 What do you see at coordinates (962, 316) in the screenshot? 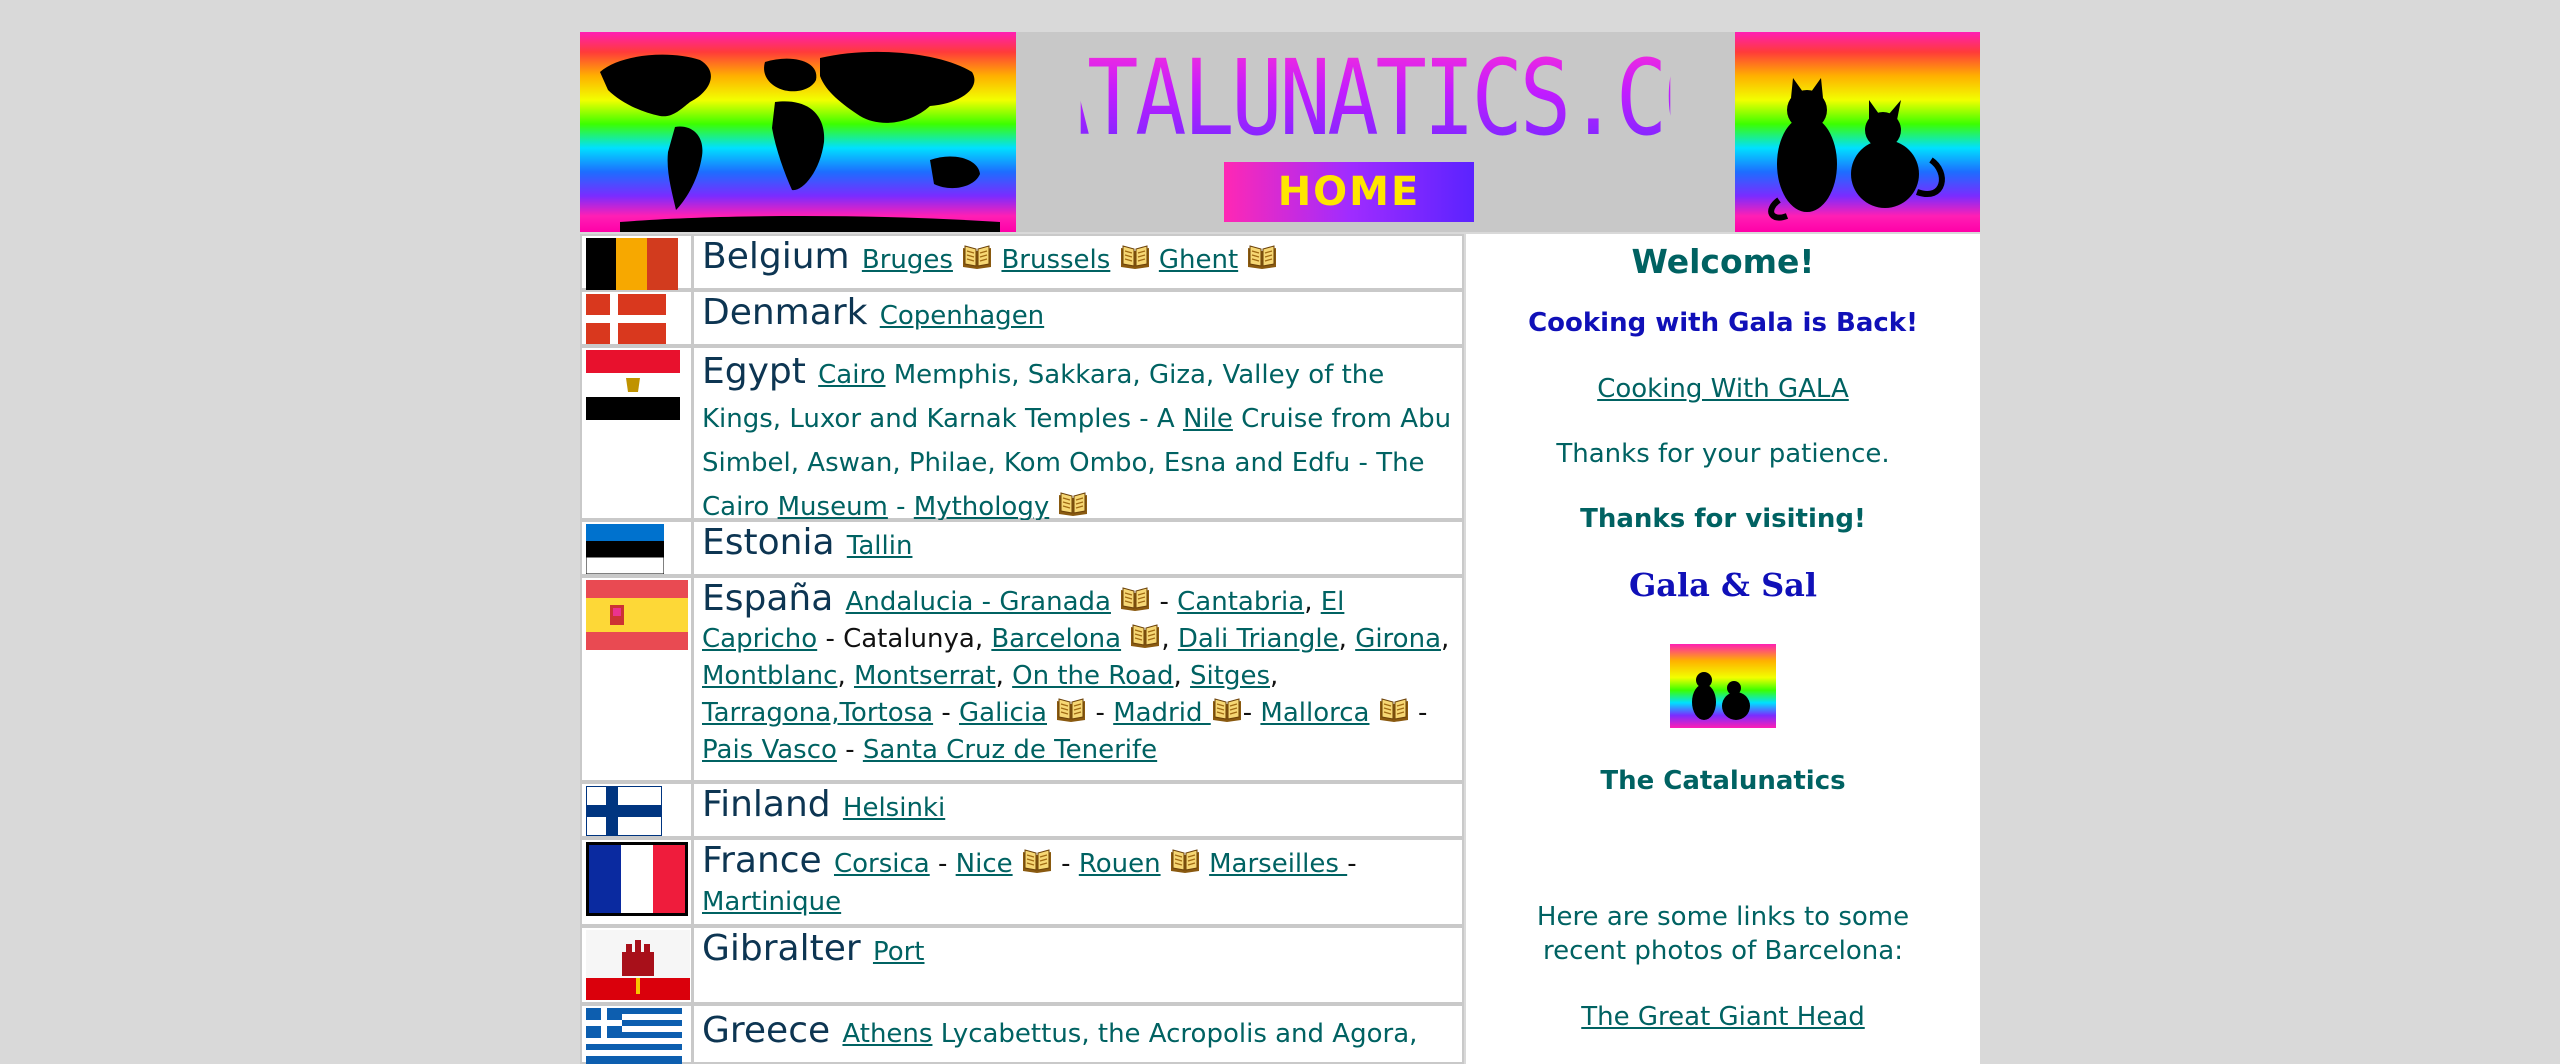
I see `link-copenhagen: Copenhagen` at bounding box center [962, 316].